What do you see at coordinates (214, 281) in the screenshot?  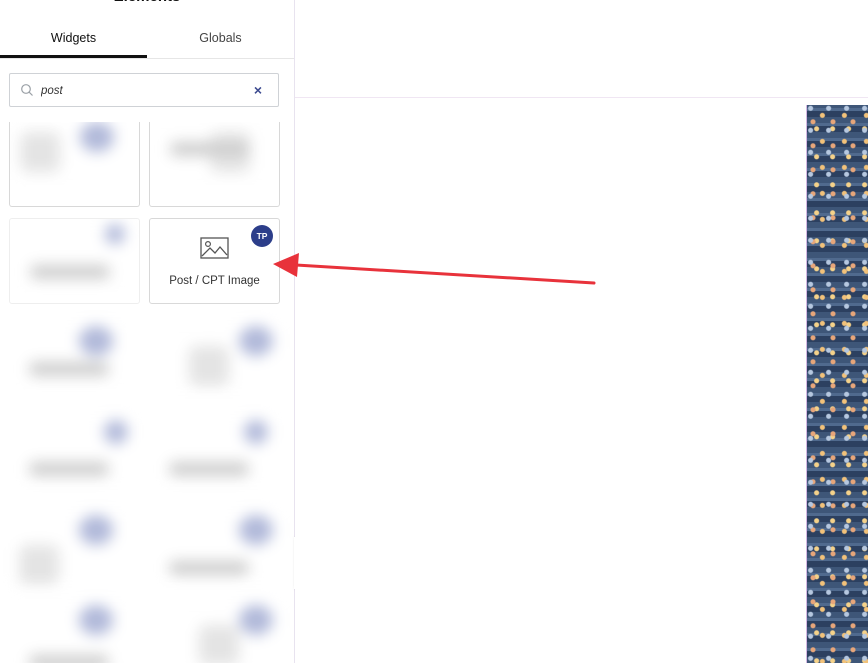 I see `widget-label: Post / CPT Image` at bounding box center [214, 281].